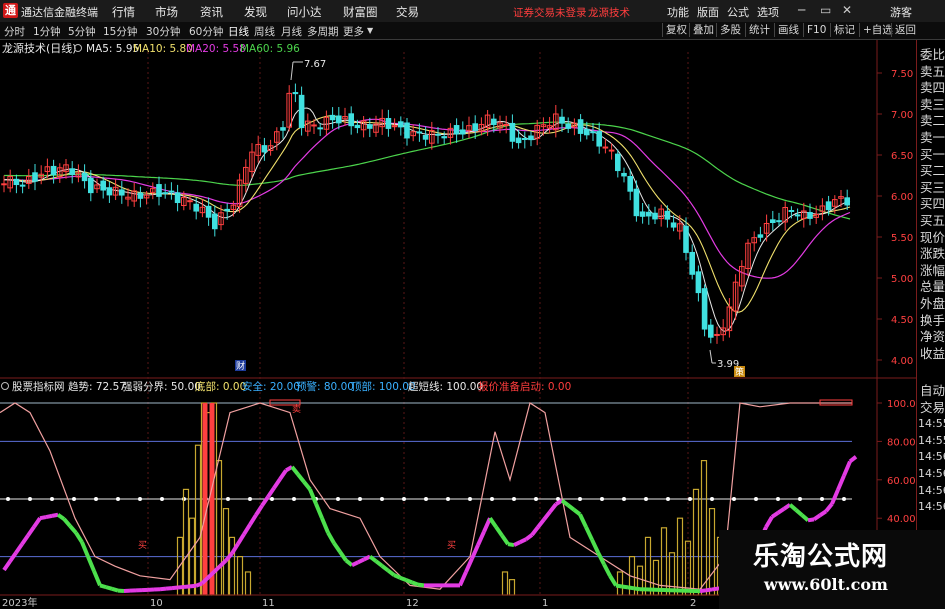 The image size is (945, 609). What do you see at coordinates (255, 12) in the screenshot?
I see `menu-discover: 发现` at bounding box center [255, 12].